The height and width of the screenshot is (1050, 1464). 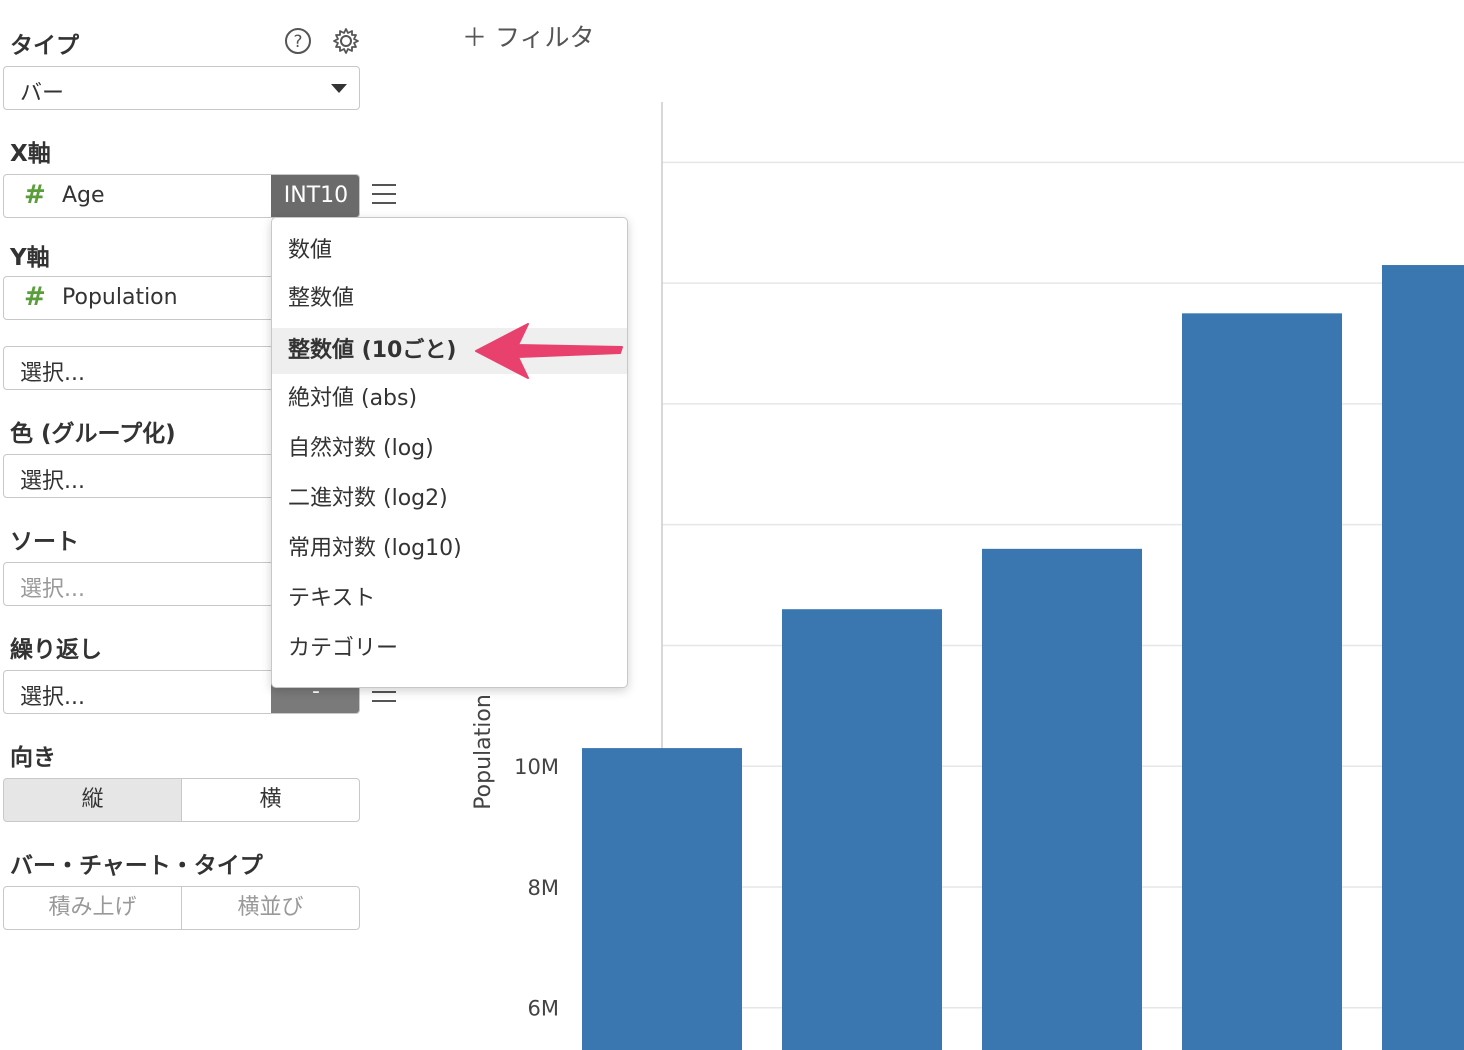 What do you see at coordinates (449, 599) in the screenshot?
I see `dropdown-item-7: テキスト` at bounding box center [449, 599].